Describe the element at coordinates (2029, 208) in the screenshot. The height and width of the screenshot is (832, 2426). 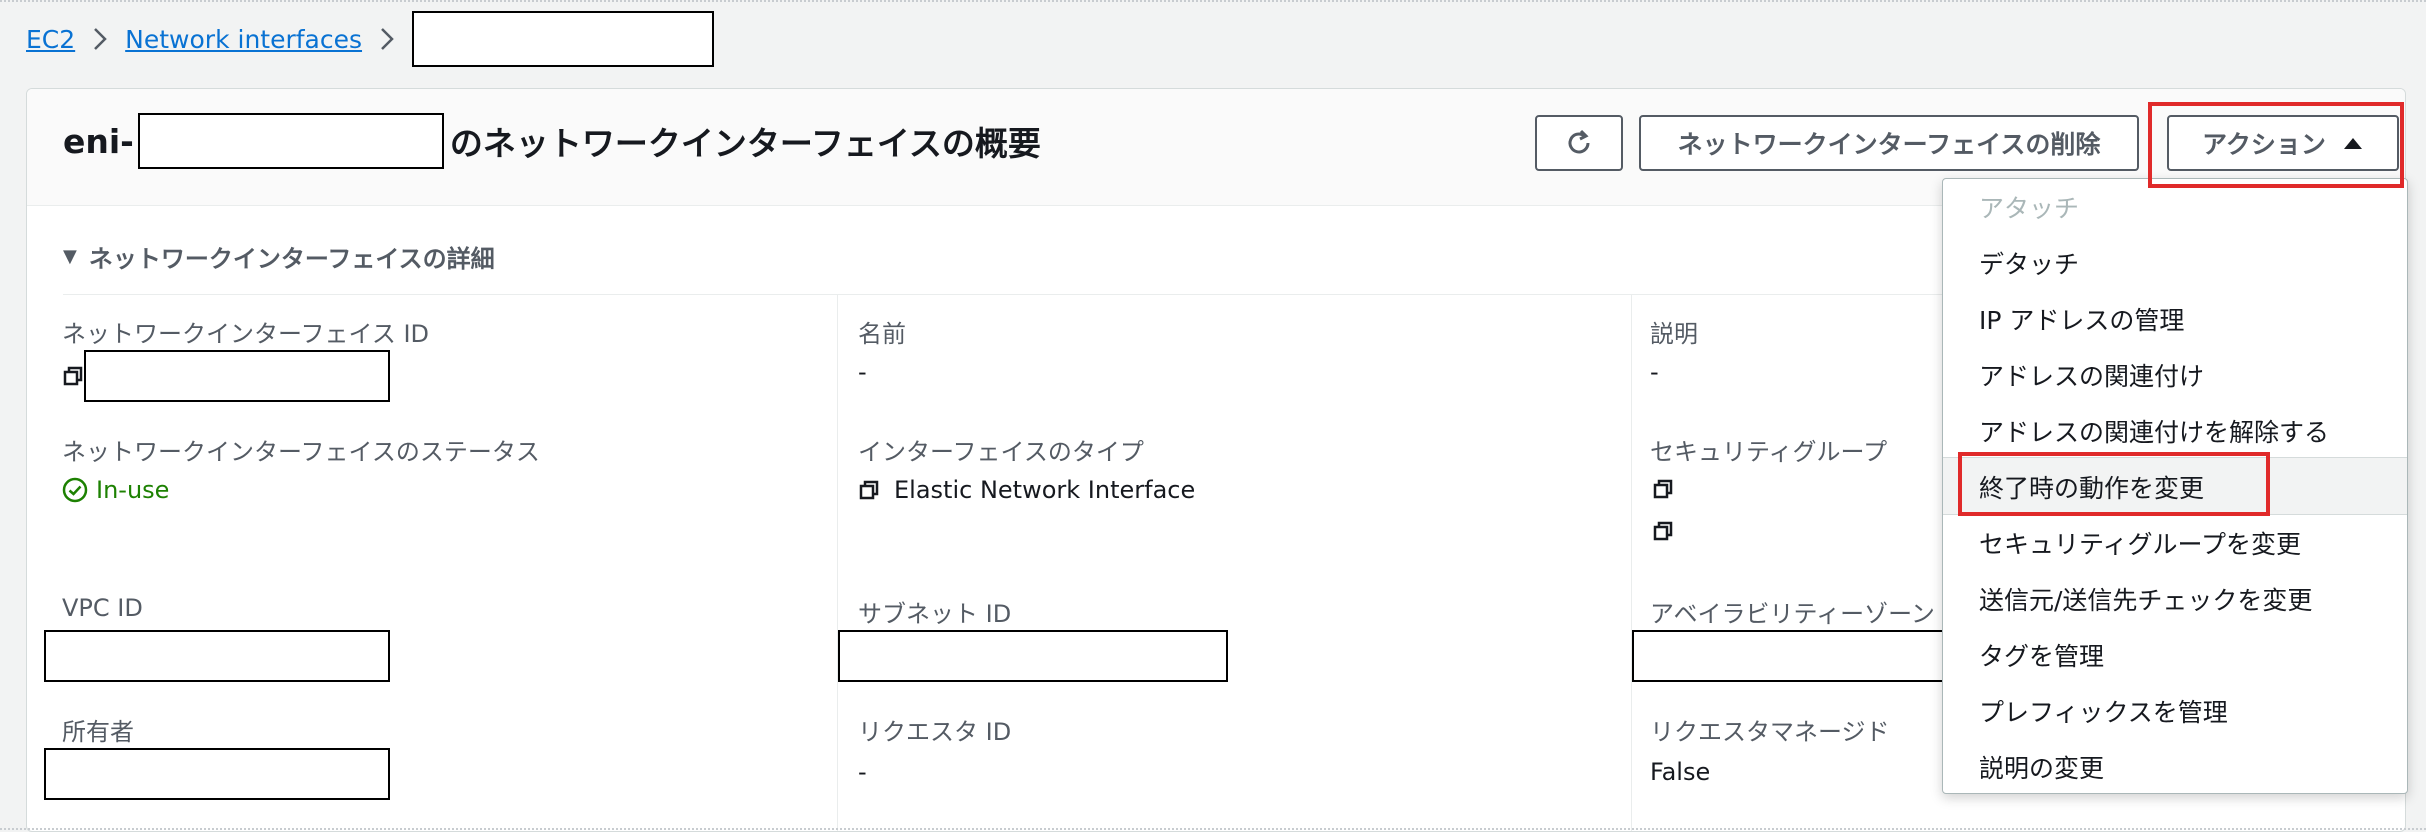
I see `menu-item-attach: アタッチ` at that location.